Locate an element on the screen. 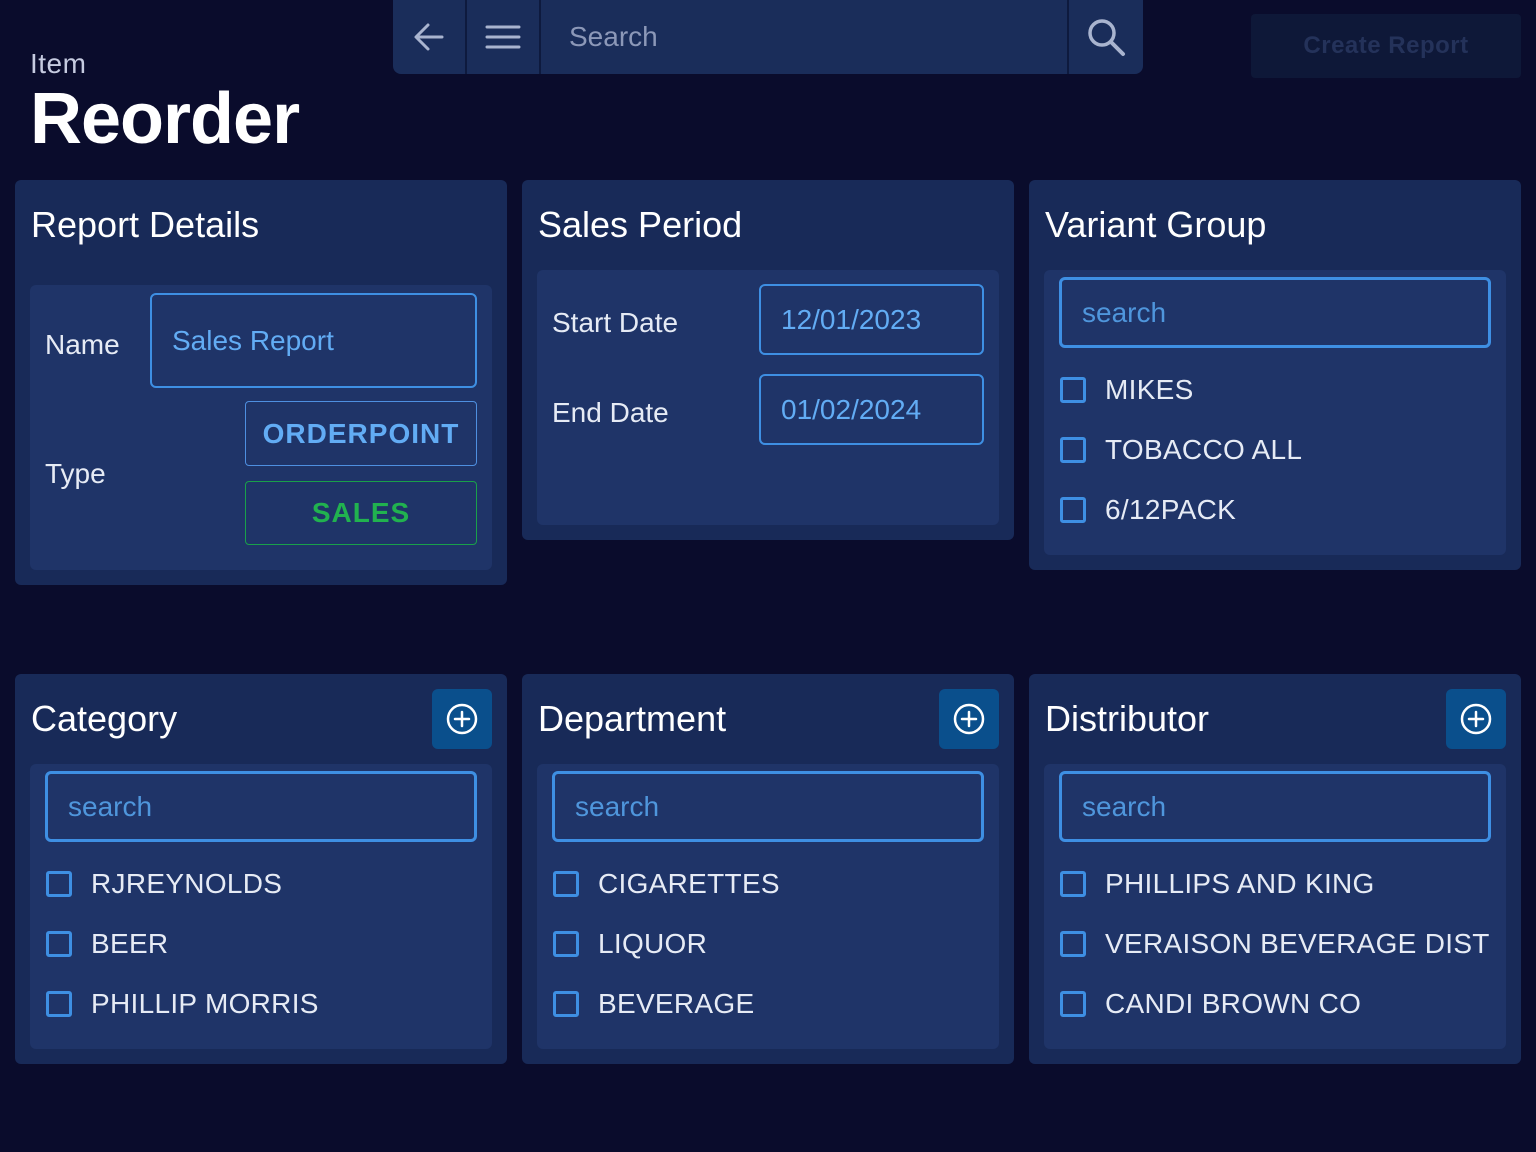 The image size is (1536, 1152). page-subtitle: Item is located at coordinates (58, 63).